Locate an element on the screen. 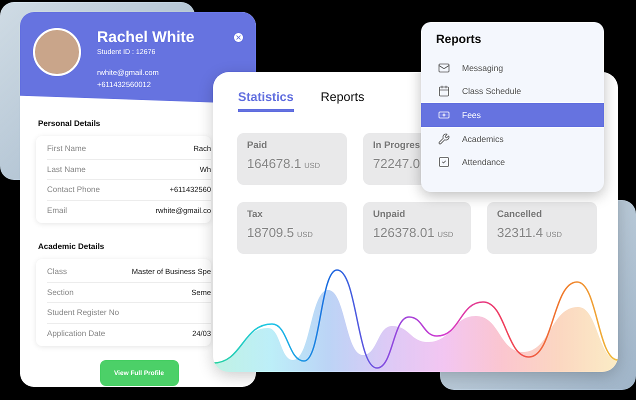 Image resolution: width=636 pixels, height=400 pixels. checkbox-icon is located at coordinates (444, 162).